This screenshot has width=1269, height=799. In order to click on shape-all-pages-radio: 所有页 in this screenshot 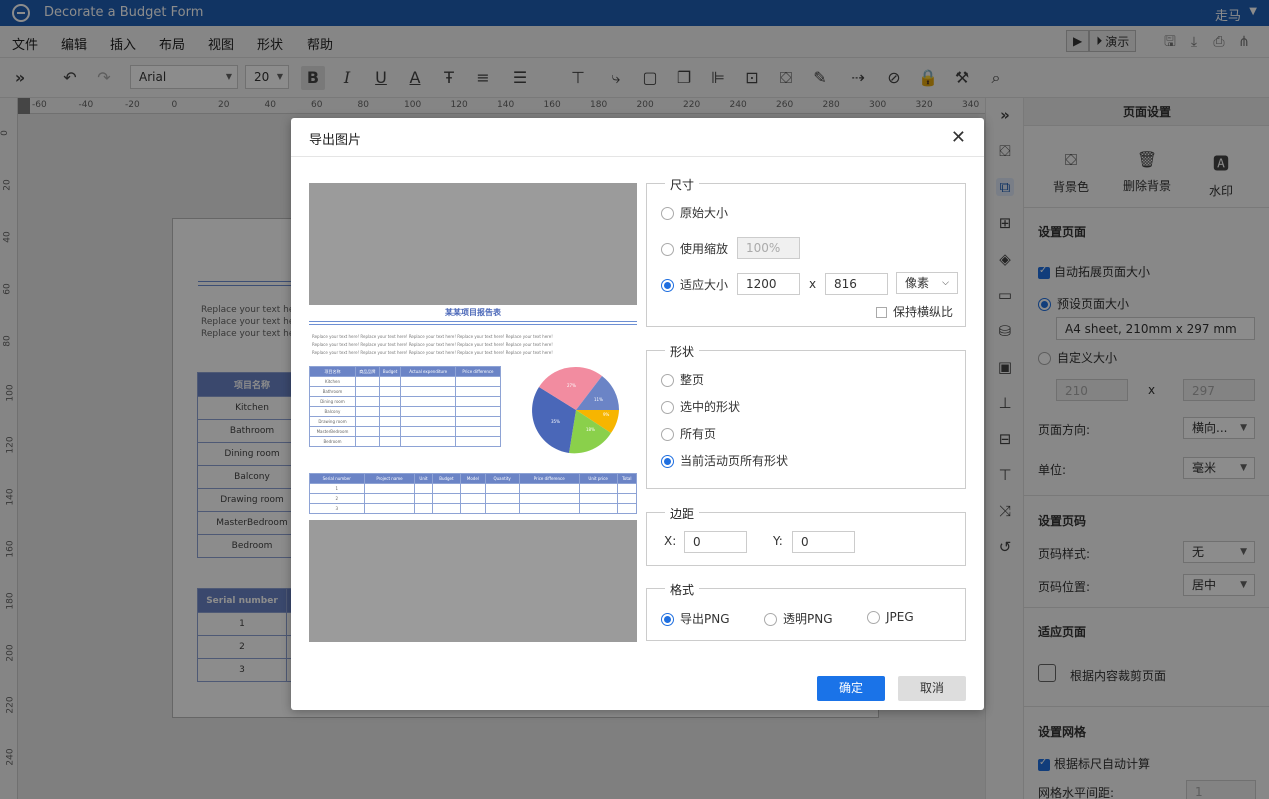, I will do `click(688, 433)`.